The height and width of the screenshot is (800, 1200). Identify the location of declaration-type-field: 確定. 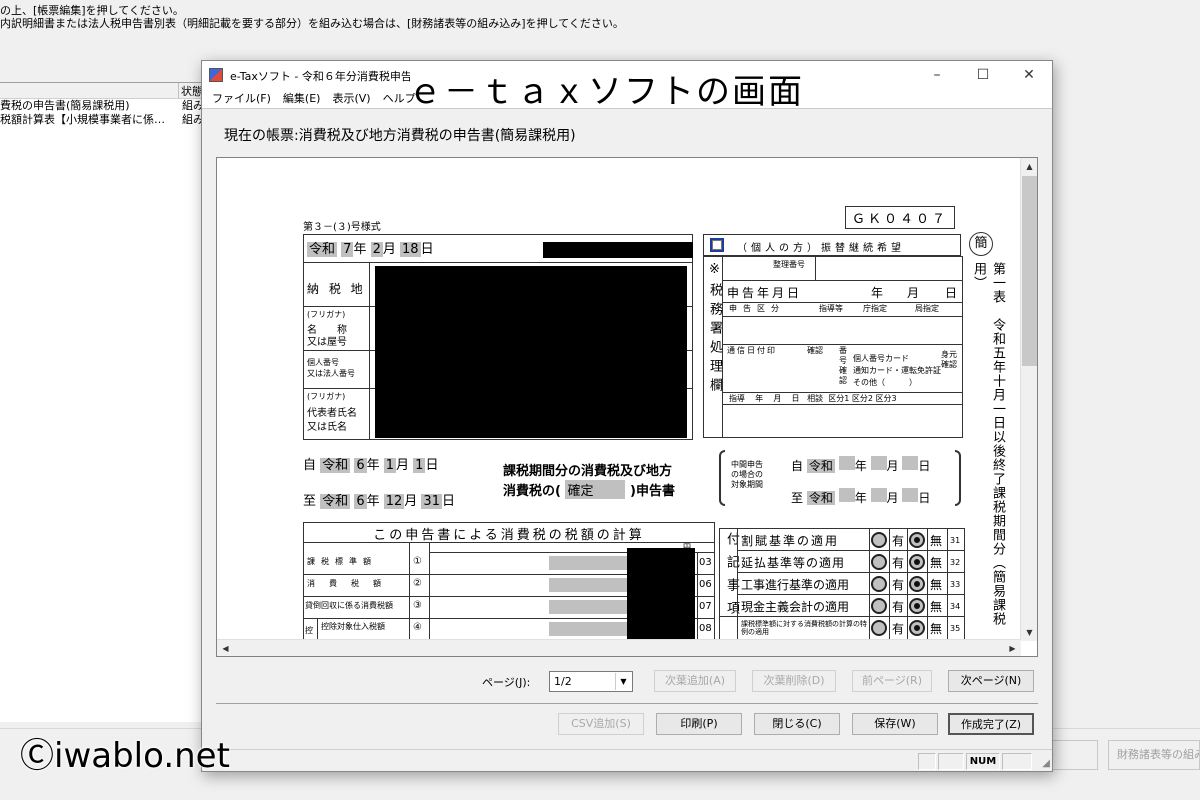
(595, 489).